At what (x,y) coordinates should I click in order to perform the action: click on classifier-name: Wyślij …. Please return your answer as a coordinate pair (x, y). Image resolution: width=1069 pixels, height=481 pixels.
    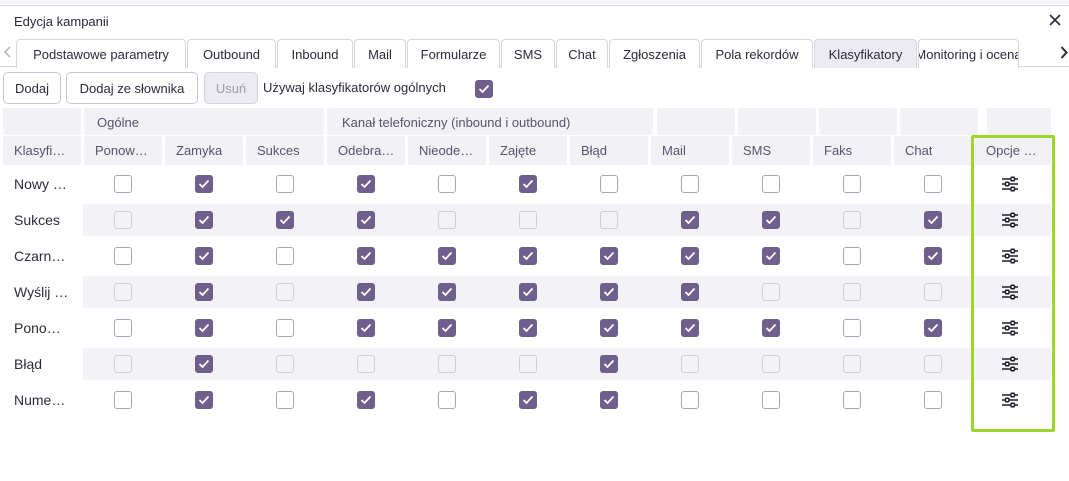
    Looking at the image, I should click on (41, 292).